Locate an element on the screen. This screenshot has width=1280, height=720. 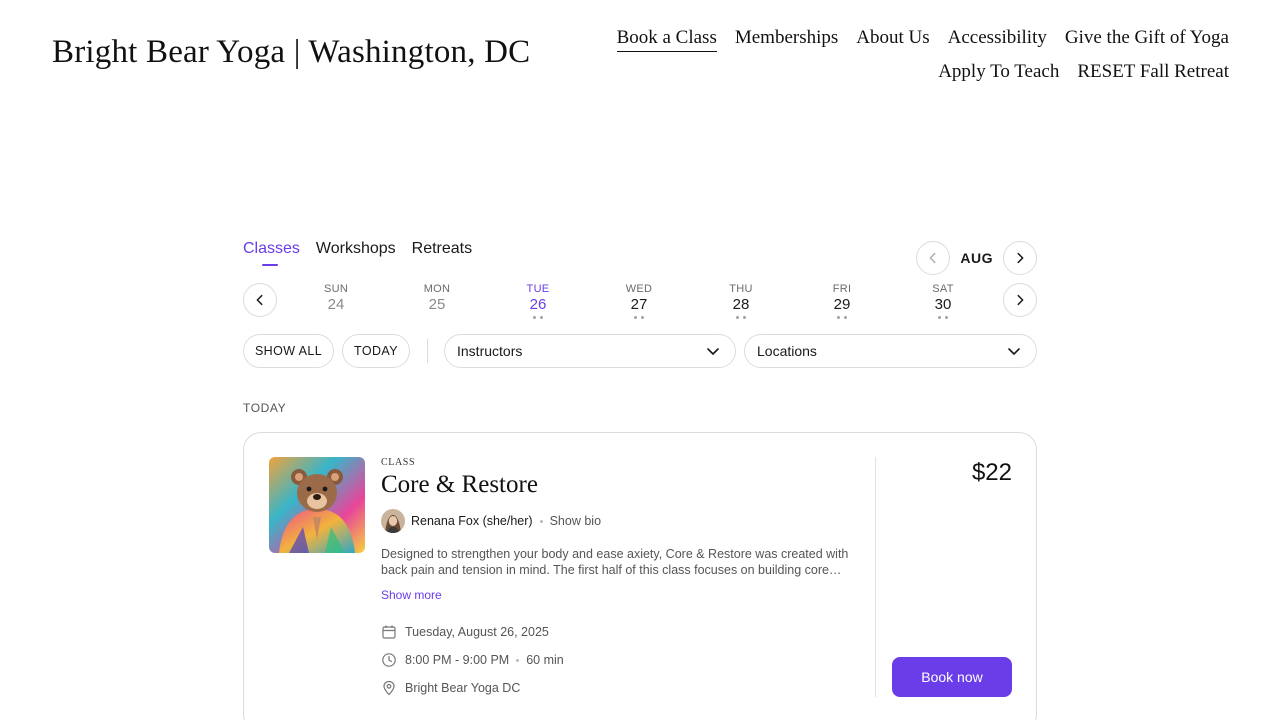
class-date-row: Tuesday, August 26, 2025 is located at coordinates (620, 632).